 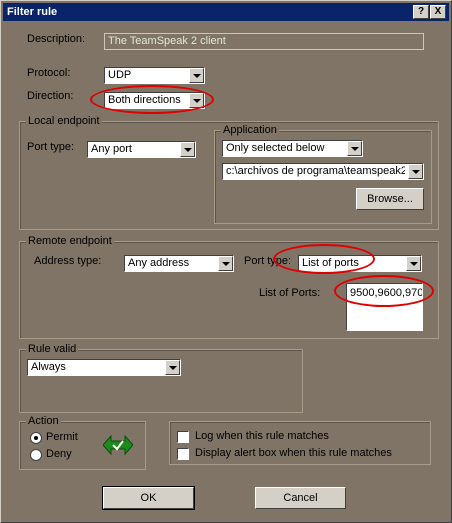 What do you see at coordinates (118, 445) in the screenshot?
I see `permit-arrows-icon` at bounding box center [118, 445].